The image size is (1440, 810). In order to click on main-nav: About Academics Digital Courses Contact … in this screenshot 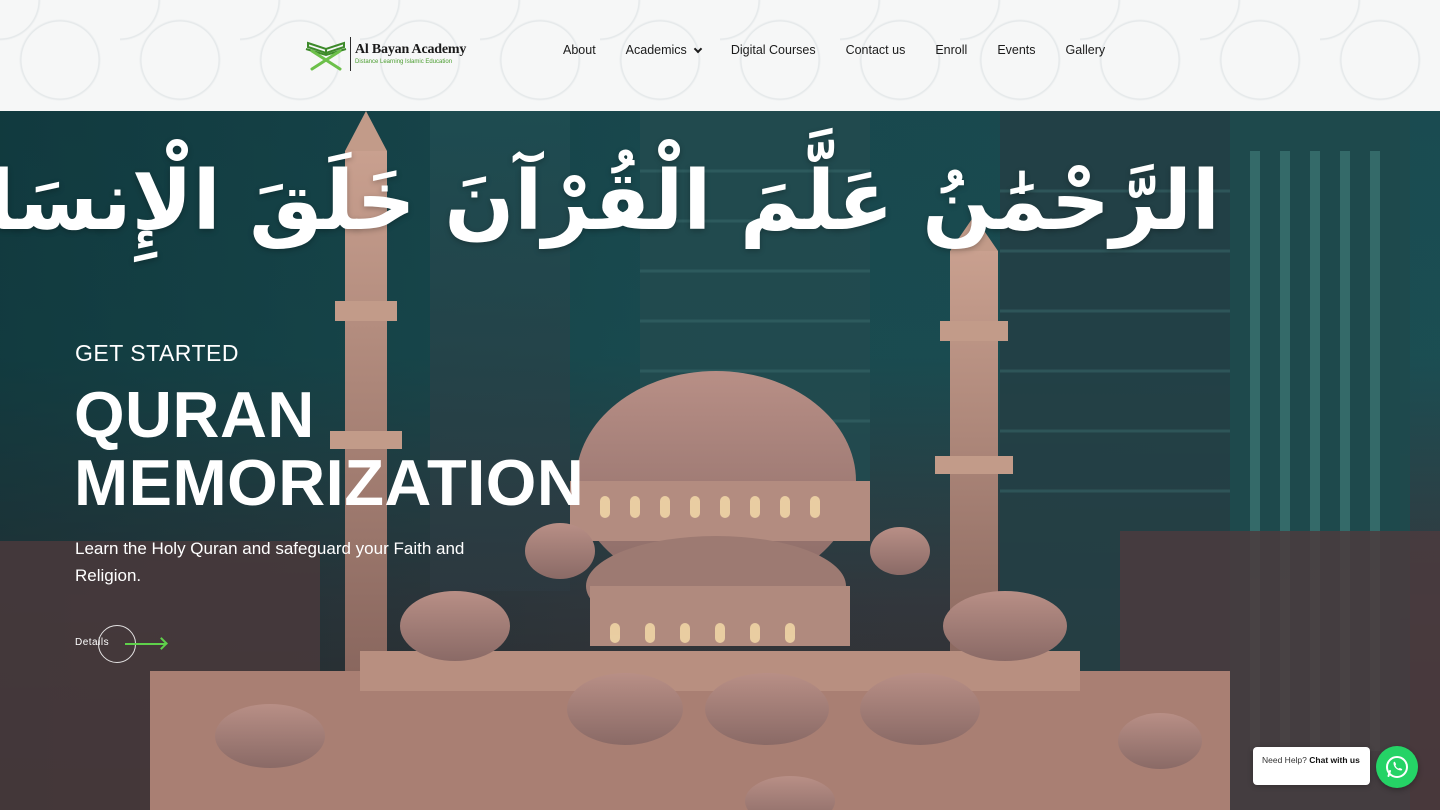, I will do `click(834, 50)`.